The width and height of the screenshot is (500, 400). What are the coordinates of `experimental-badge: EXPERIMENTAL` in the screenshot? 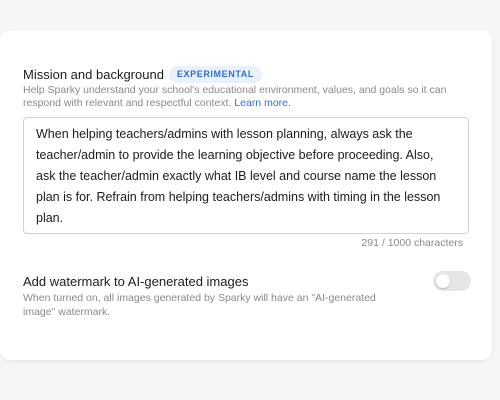 It's located at (215, 74).